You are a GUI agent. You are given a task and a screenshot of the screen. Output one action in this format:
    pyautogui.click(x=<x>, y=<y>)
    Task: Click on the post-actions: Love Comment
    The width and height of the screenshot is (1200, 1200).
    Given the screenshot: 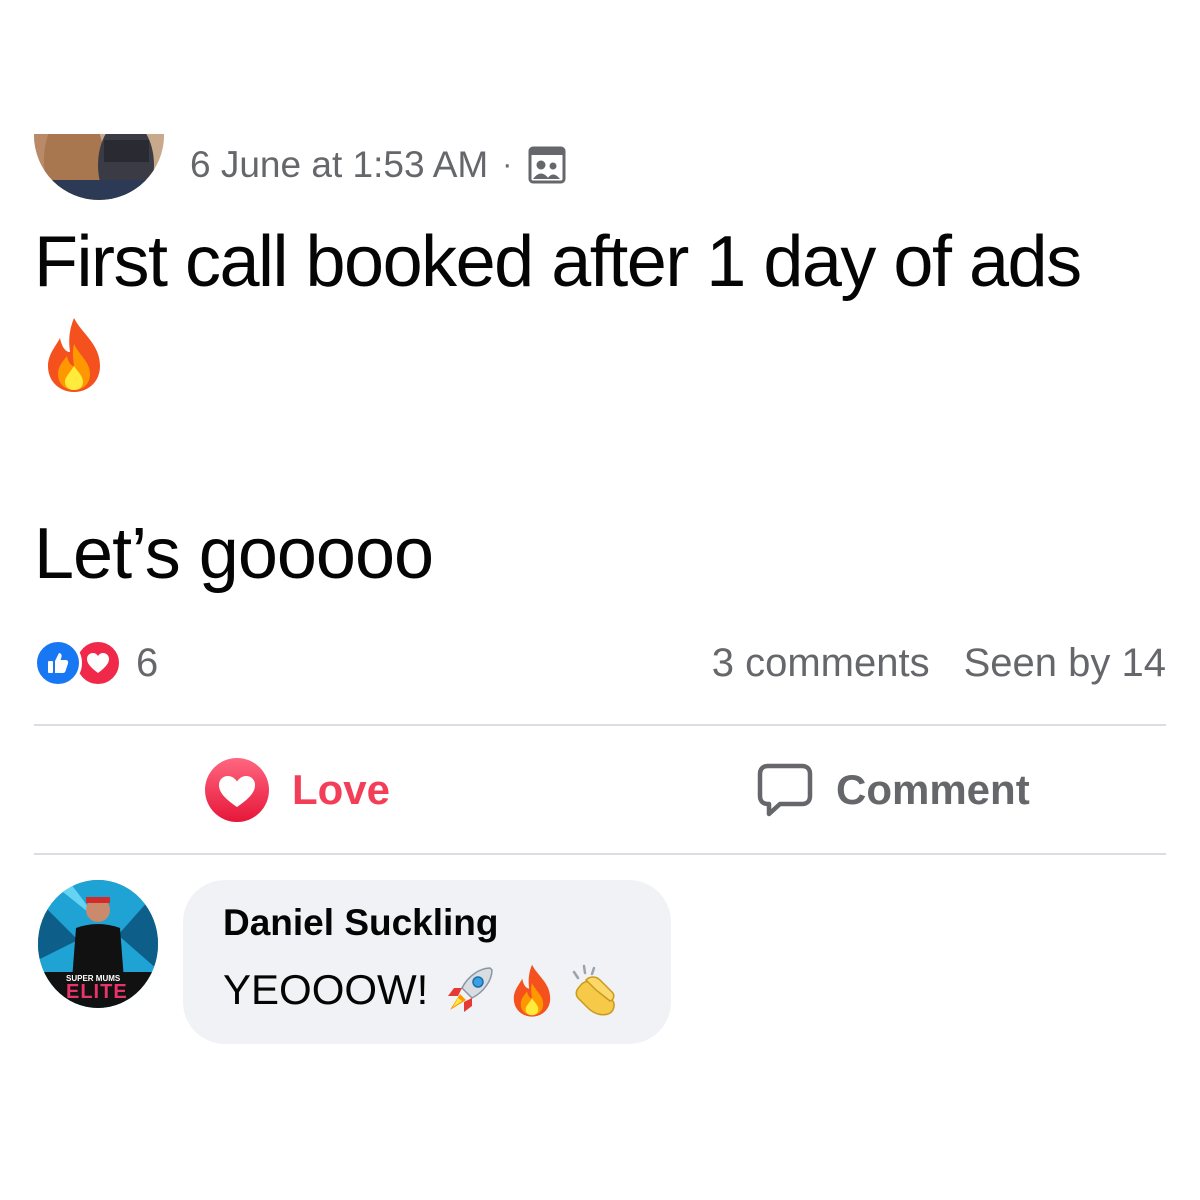 What is the action you would take?
    pyautogui.click(x=600, y=790)
    